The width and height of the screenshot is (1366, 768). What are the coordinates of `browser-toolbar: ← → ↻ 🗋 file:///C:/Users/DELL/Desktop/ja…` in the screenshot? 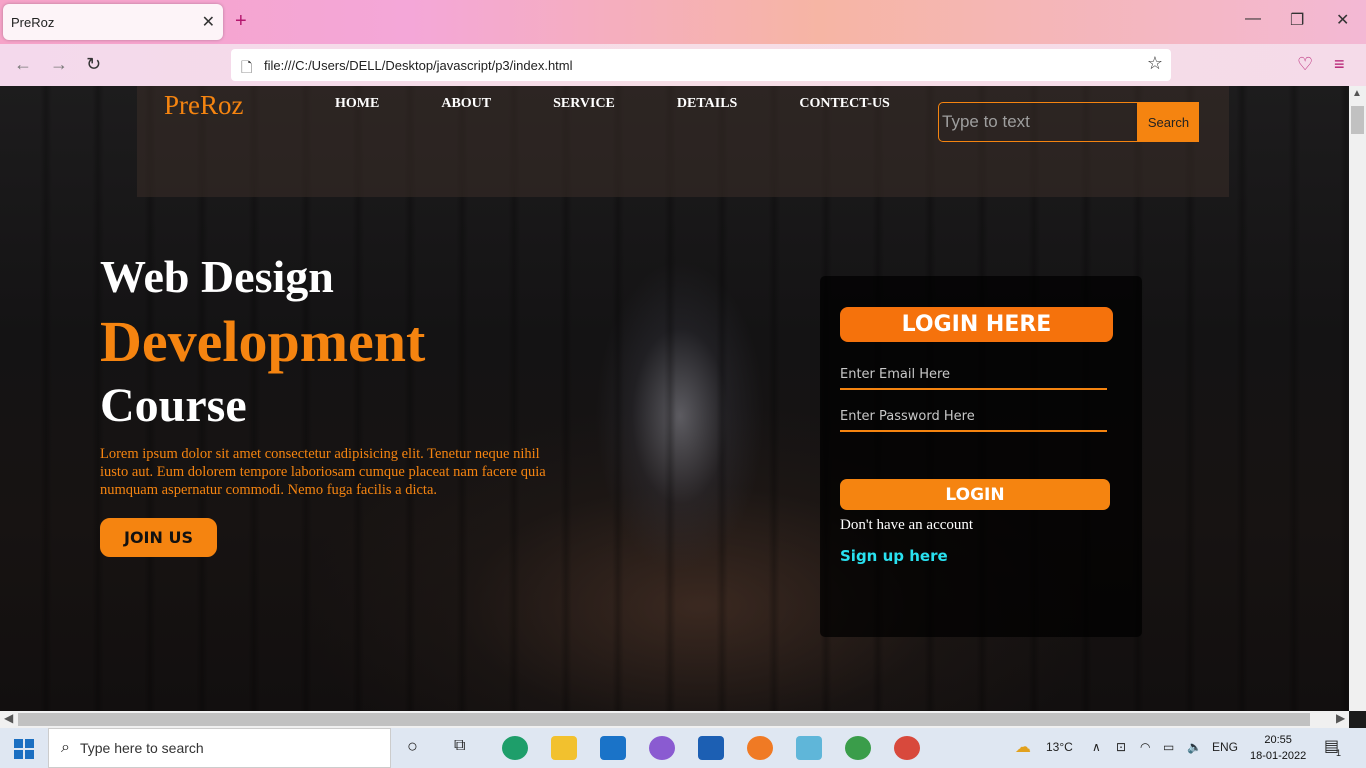 It's located at (683, 65).